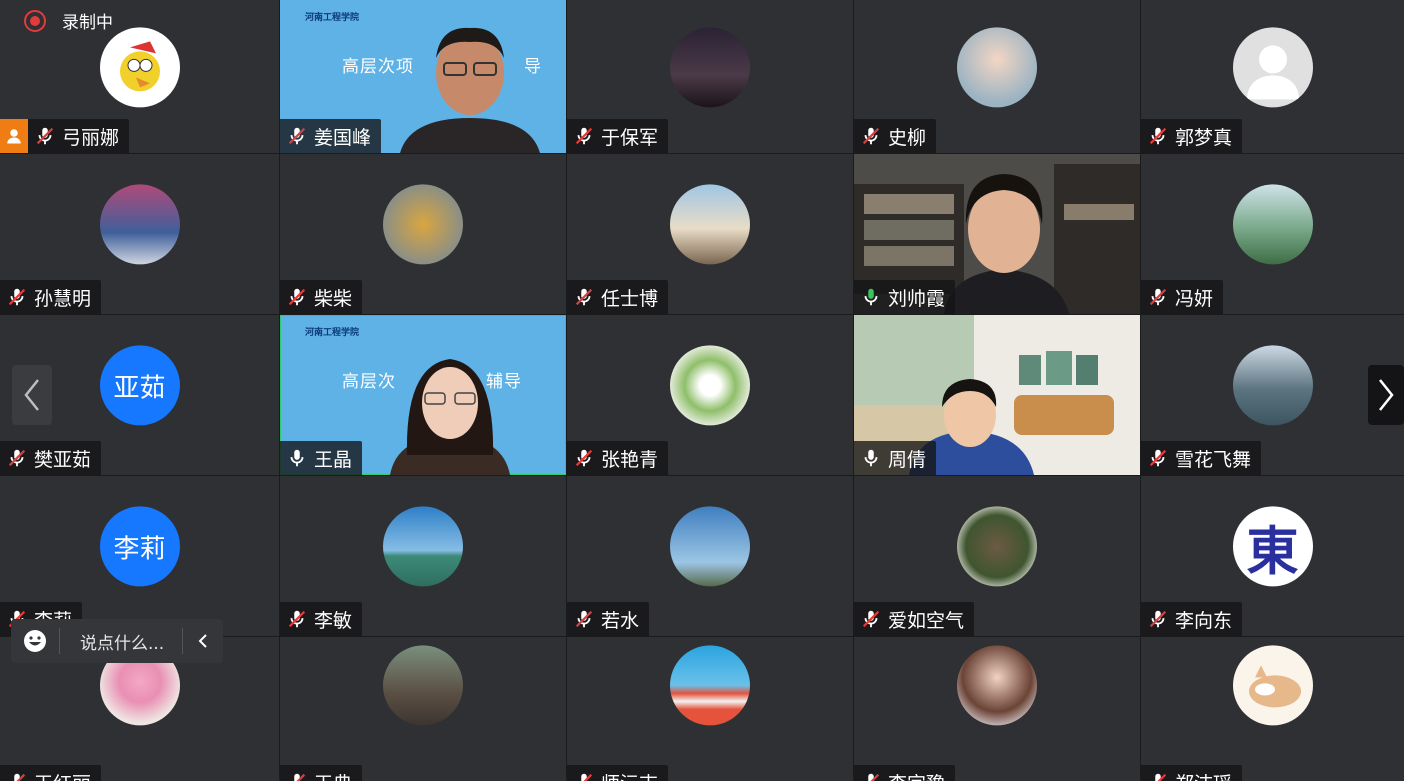 The height and width of the screenshot is (781, 1404). I want to click on participant-name: 樊亚茹, so click(62, 458).